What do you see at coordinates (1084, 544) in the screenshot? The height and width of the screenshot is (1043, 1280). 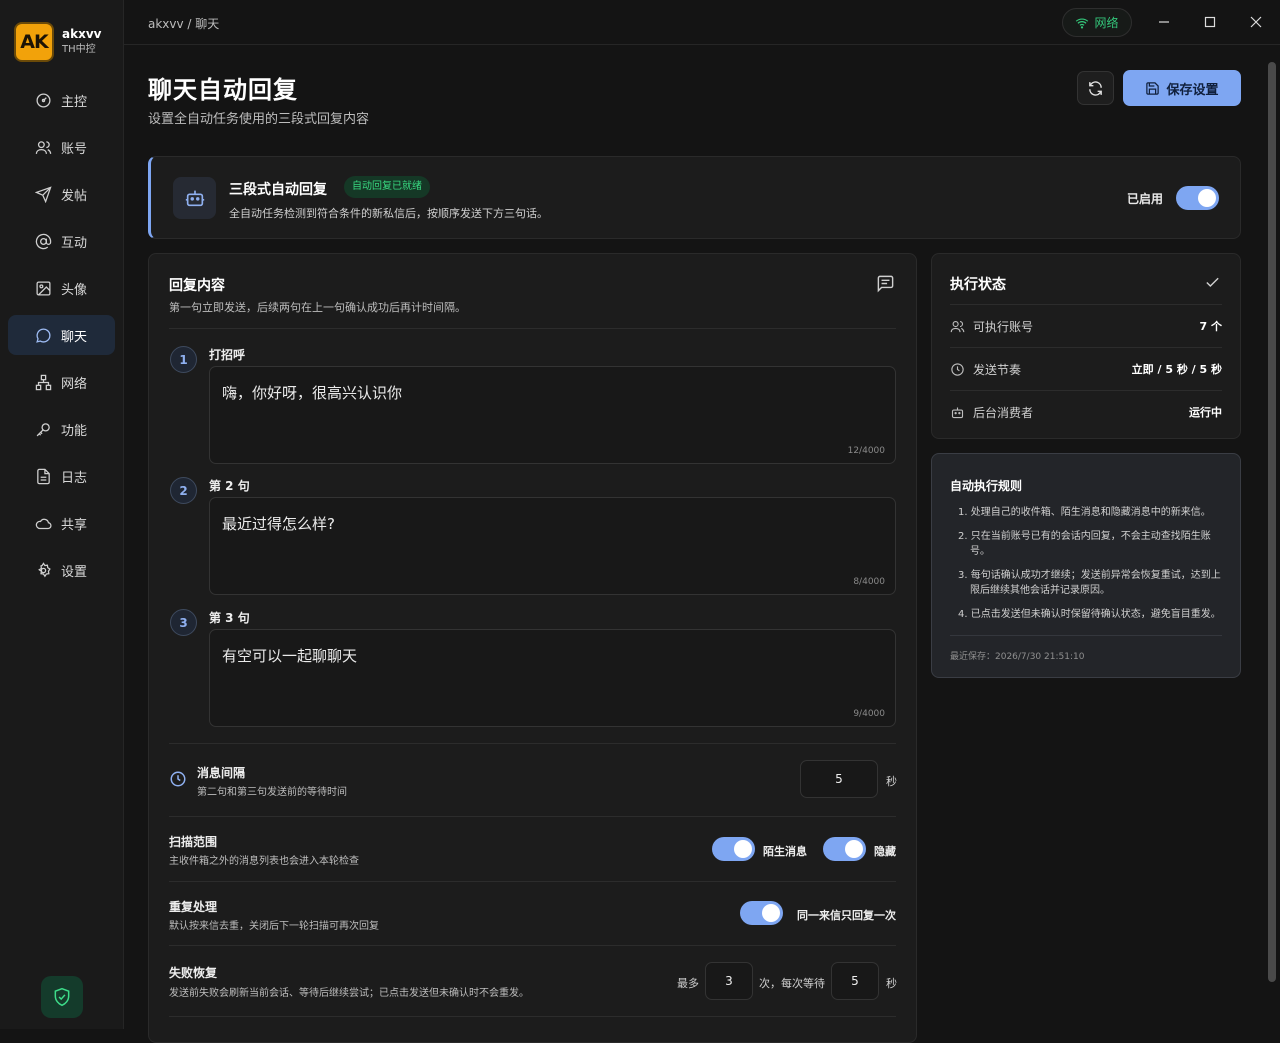 I see `list-item: 2. 只在当前账号已有的会话内回复，不会主动查找陌生账号。` at bounding box center [1084, 544].